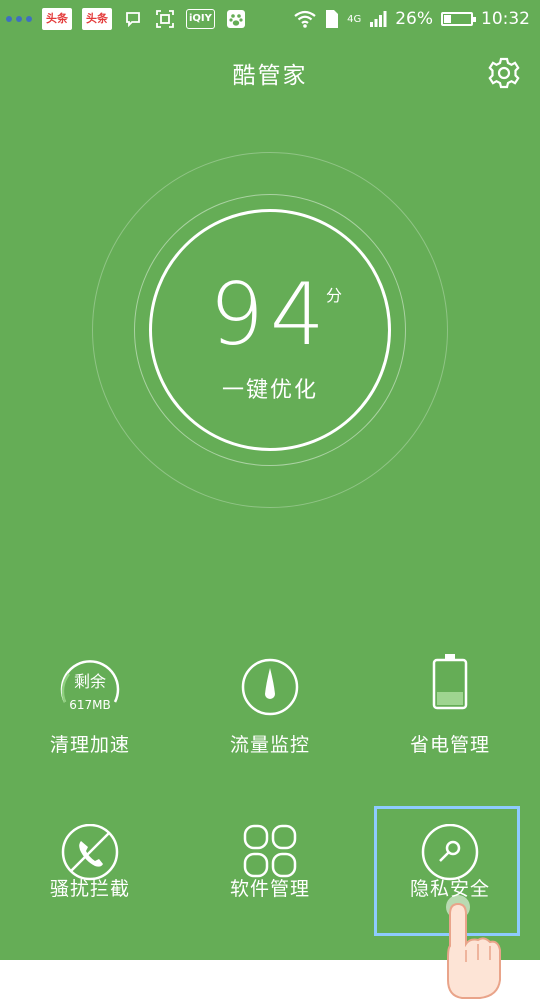 The image size is (540, 1001). What do you see at coordinates (90, 727) in the screenshot?
I see `tile-clean-speedup: 剩余 617MB 清理加速` at bounding box center [90, 727].